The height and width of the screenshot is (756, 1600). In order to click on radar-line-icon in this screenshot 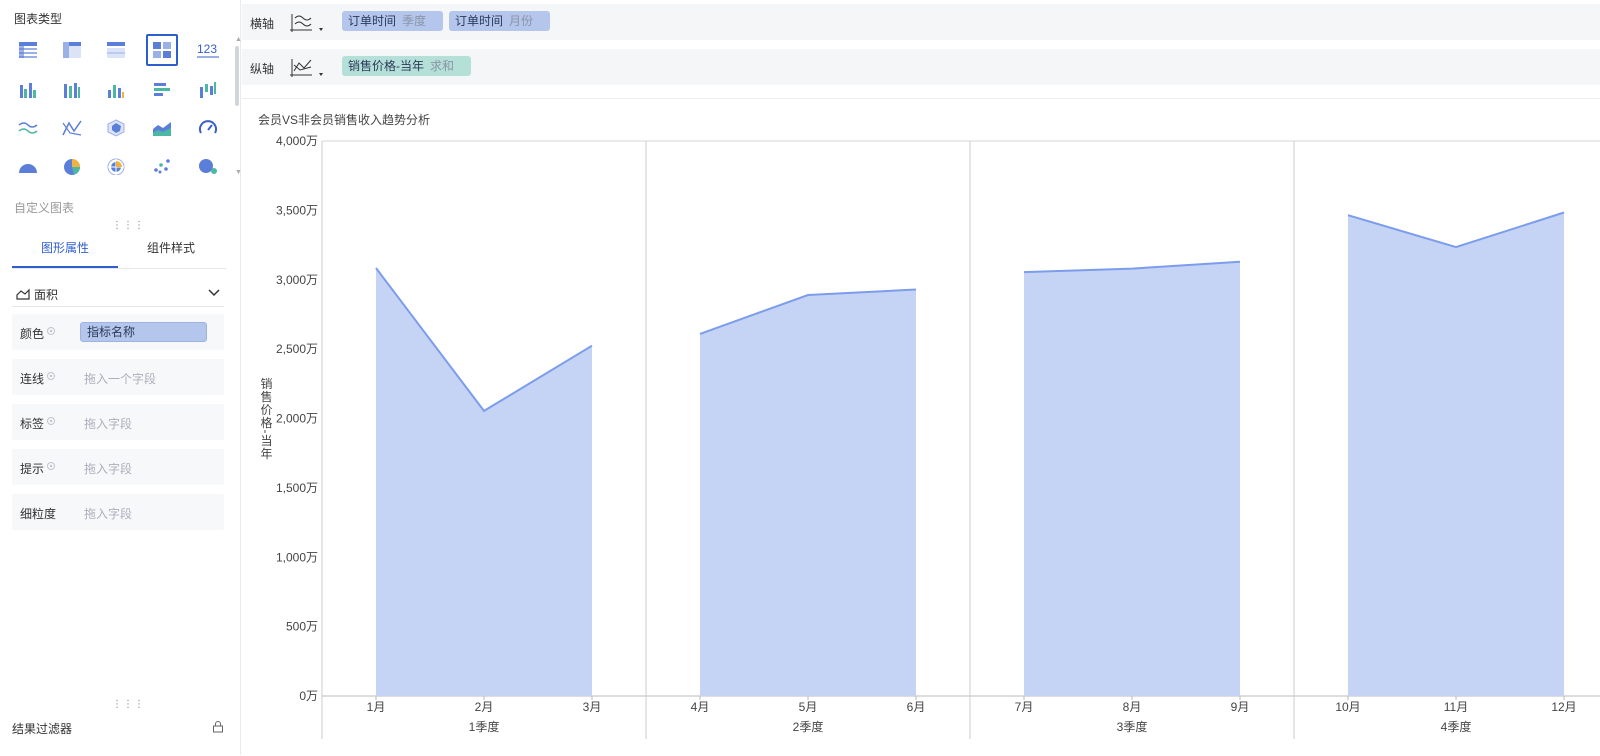, I will do `click(72, 128)`.